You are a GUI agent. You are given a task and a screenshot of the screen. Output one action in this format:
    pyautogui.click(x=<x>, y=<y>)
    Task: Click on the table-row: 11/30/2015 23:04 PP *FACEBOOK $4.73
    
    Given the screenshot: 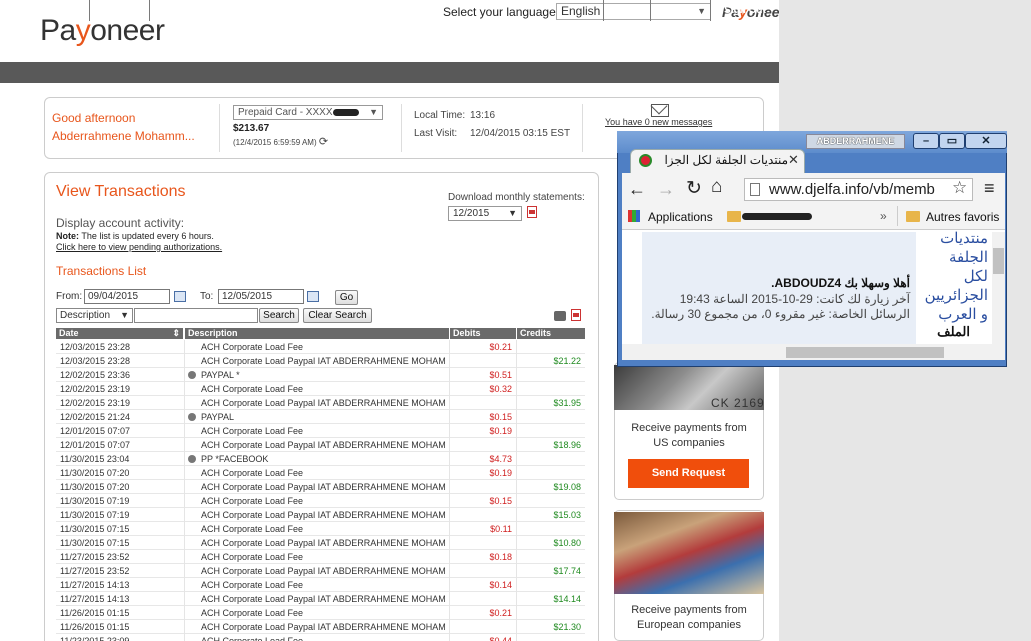 What is the action you would take?
    pyautogui.click(x=320, y=459)
    